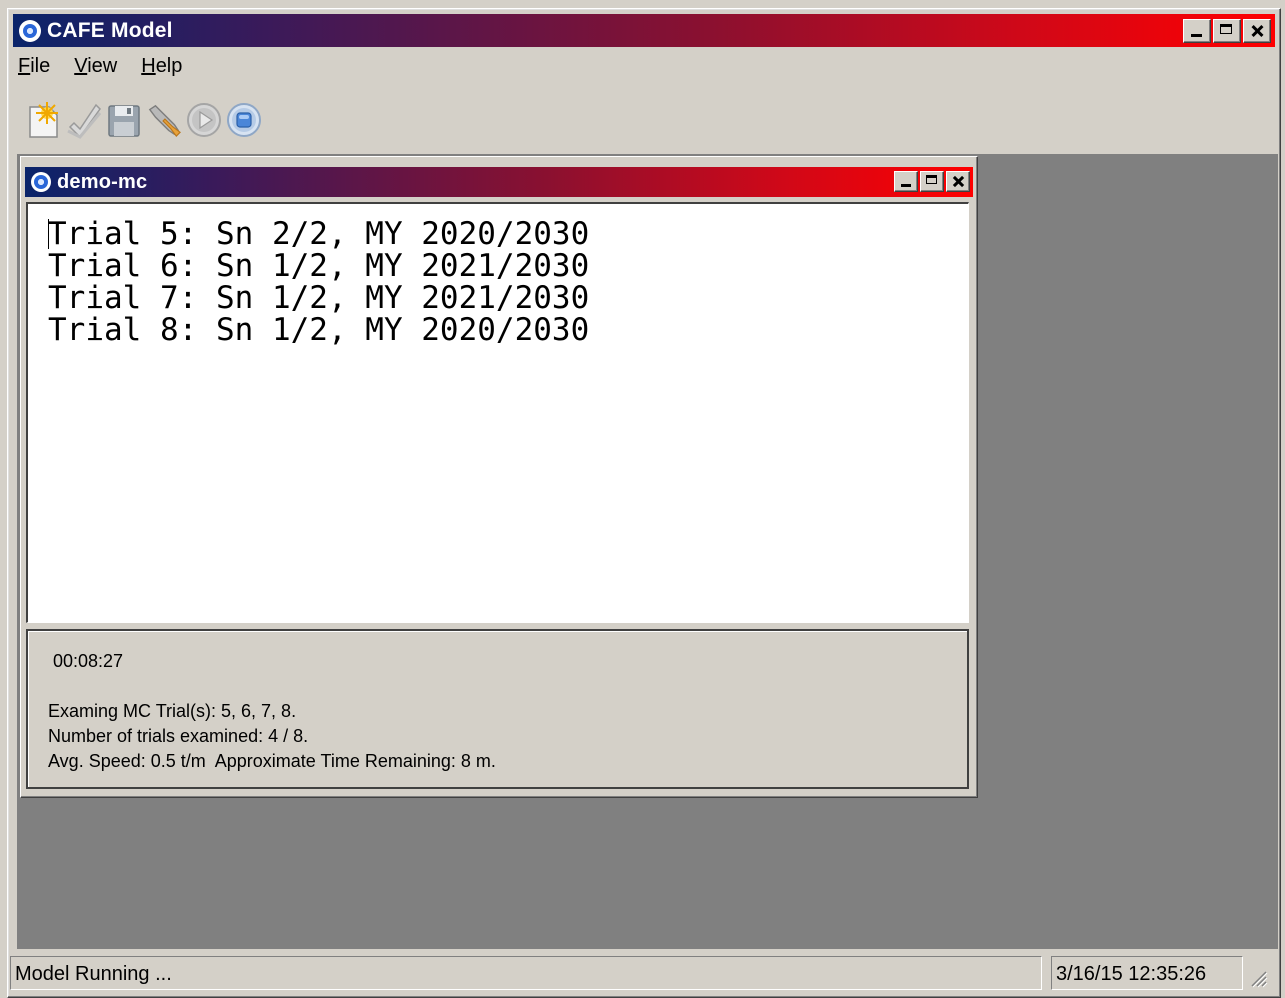 The image size is (1285, 998). Describe the element at coordinates (319, 298) in the screenshot. I see `output-line: Trial 7: Sn 1/2, MY 2021/2030` at that location.